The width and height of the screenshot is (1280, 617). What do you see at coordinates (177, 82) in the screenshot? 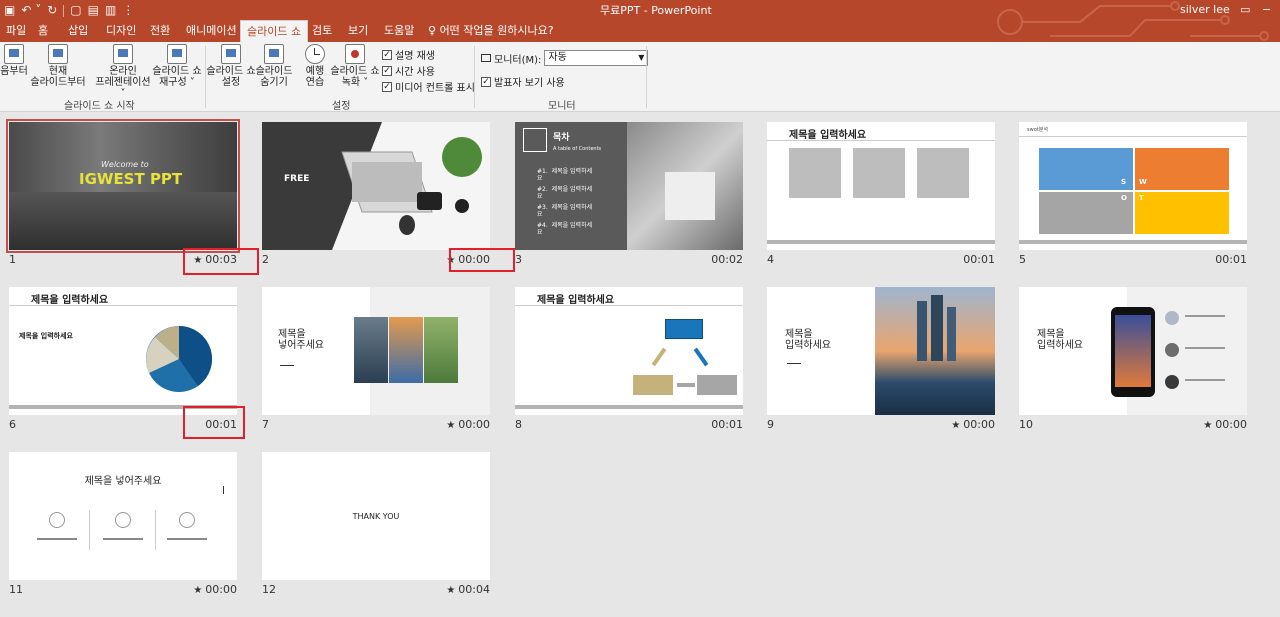
I see `custom-label-2: 재구성 ˅` at bounding box center [177, 82].